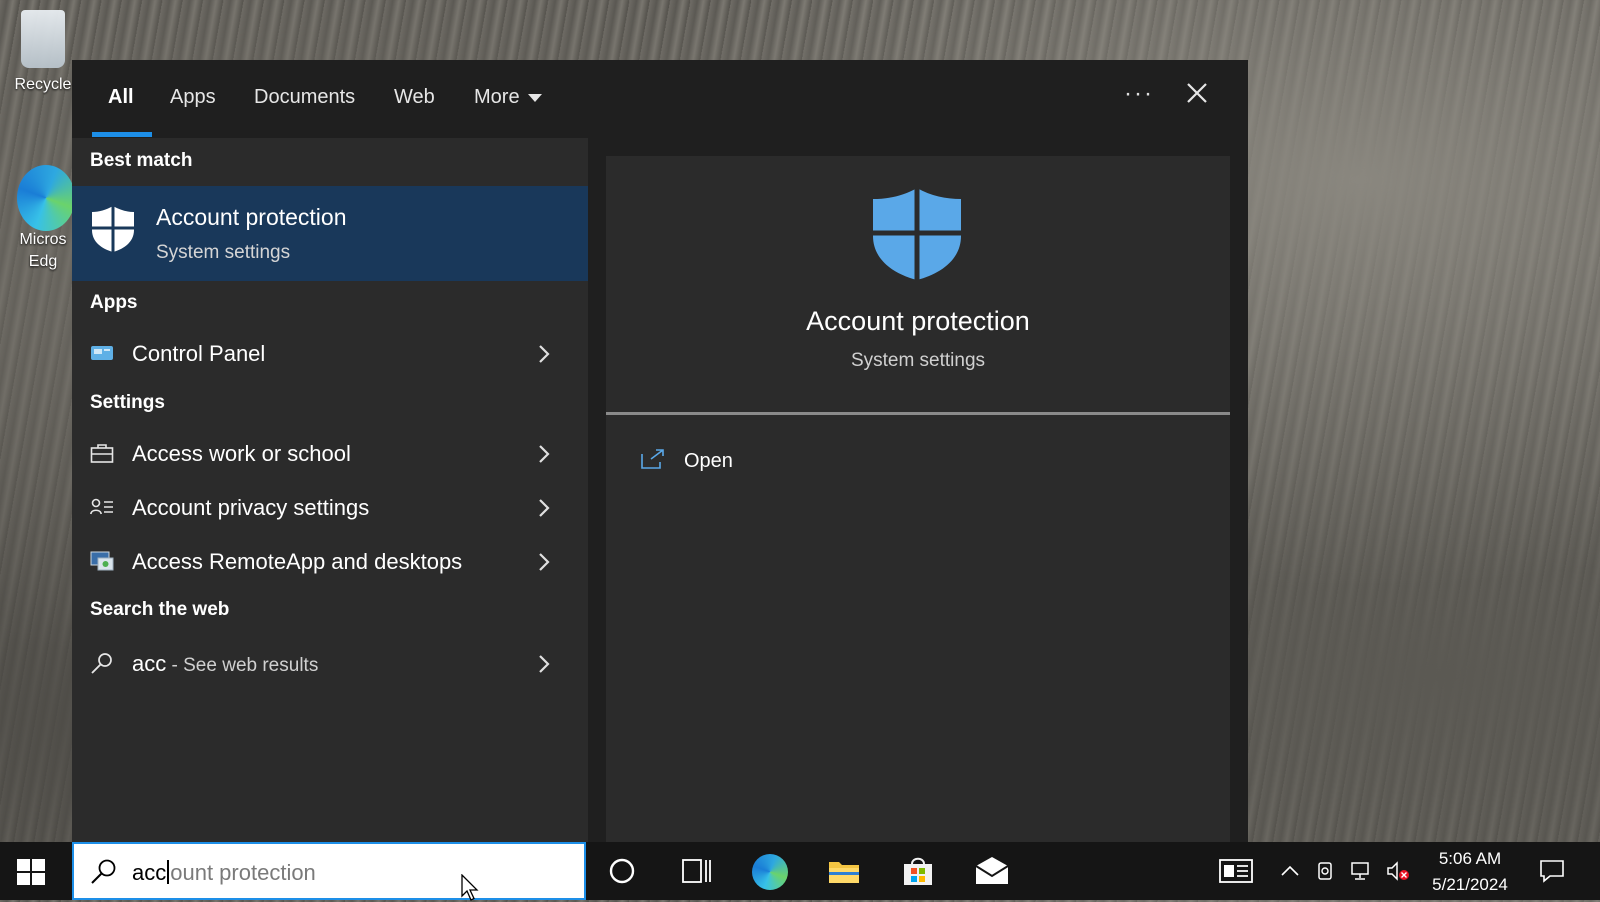  Describe the element at coordinates (992, 871) in the screenshot. I see `mail-icon` at that location.